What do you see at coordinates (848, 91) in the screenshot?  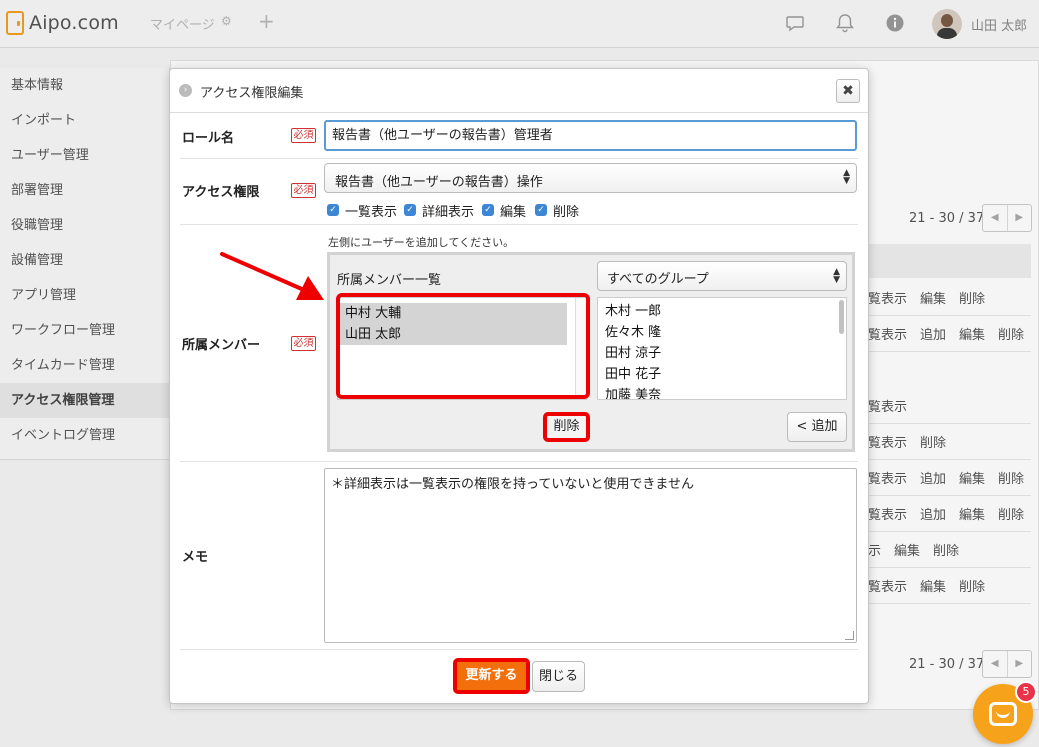 I see `close-icon: ✖` at bounding box center [848, 91].